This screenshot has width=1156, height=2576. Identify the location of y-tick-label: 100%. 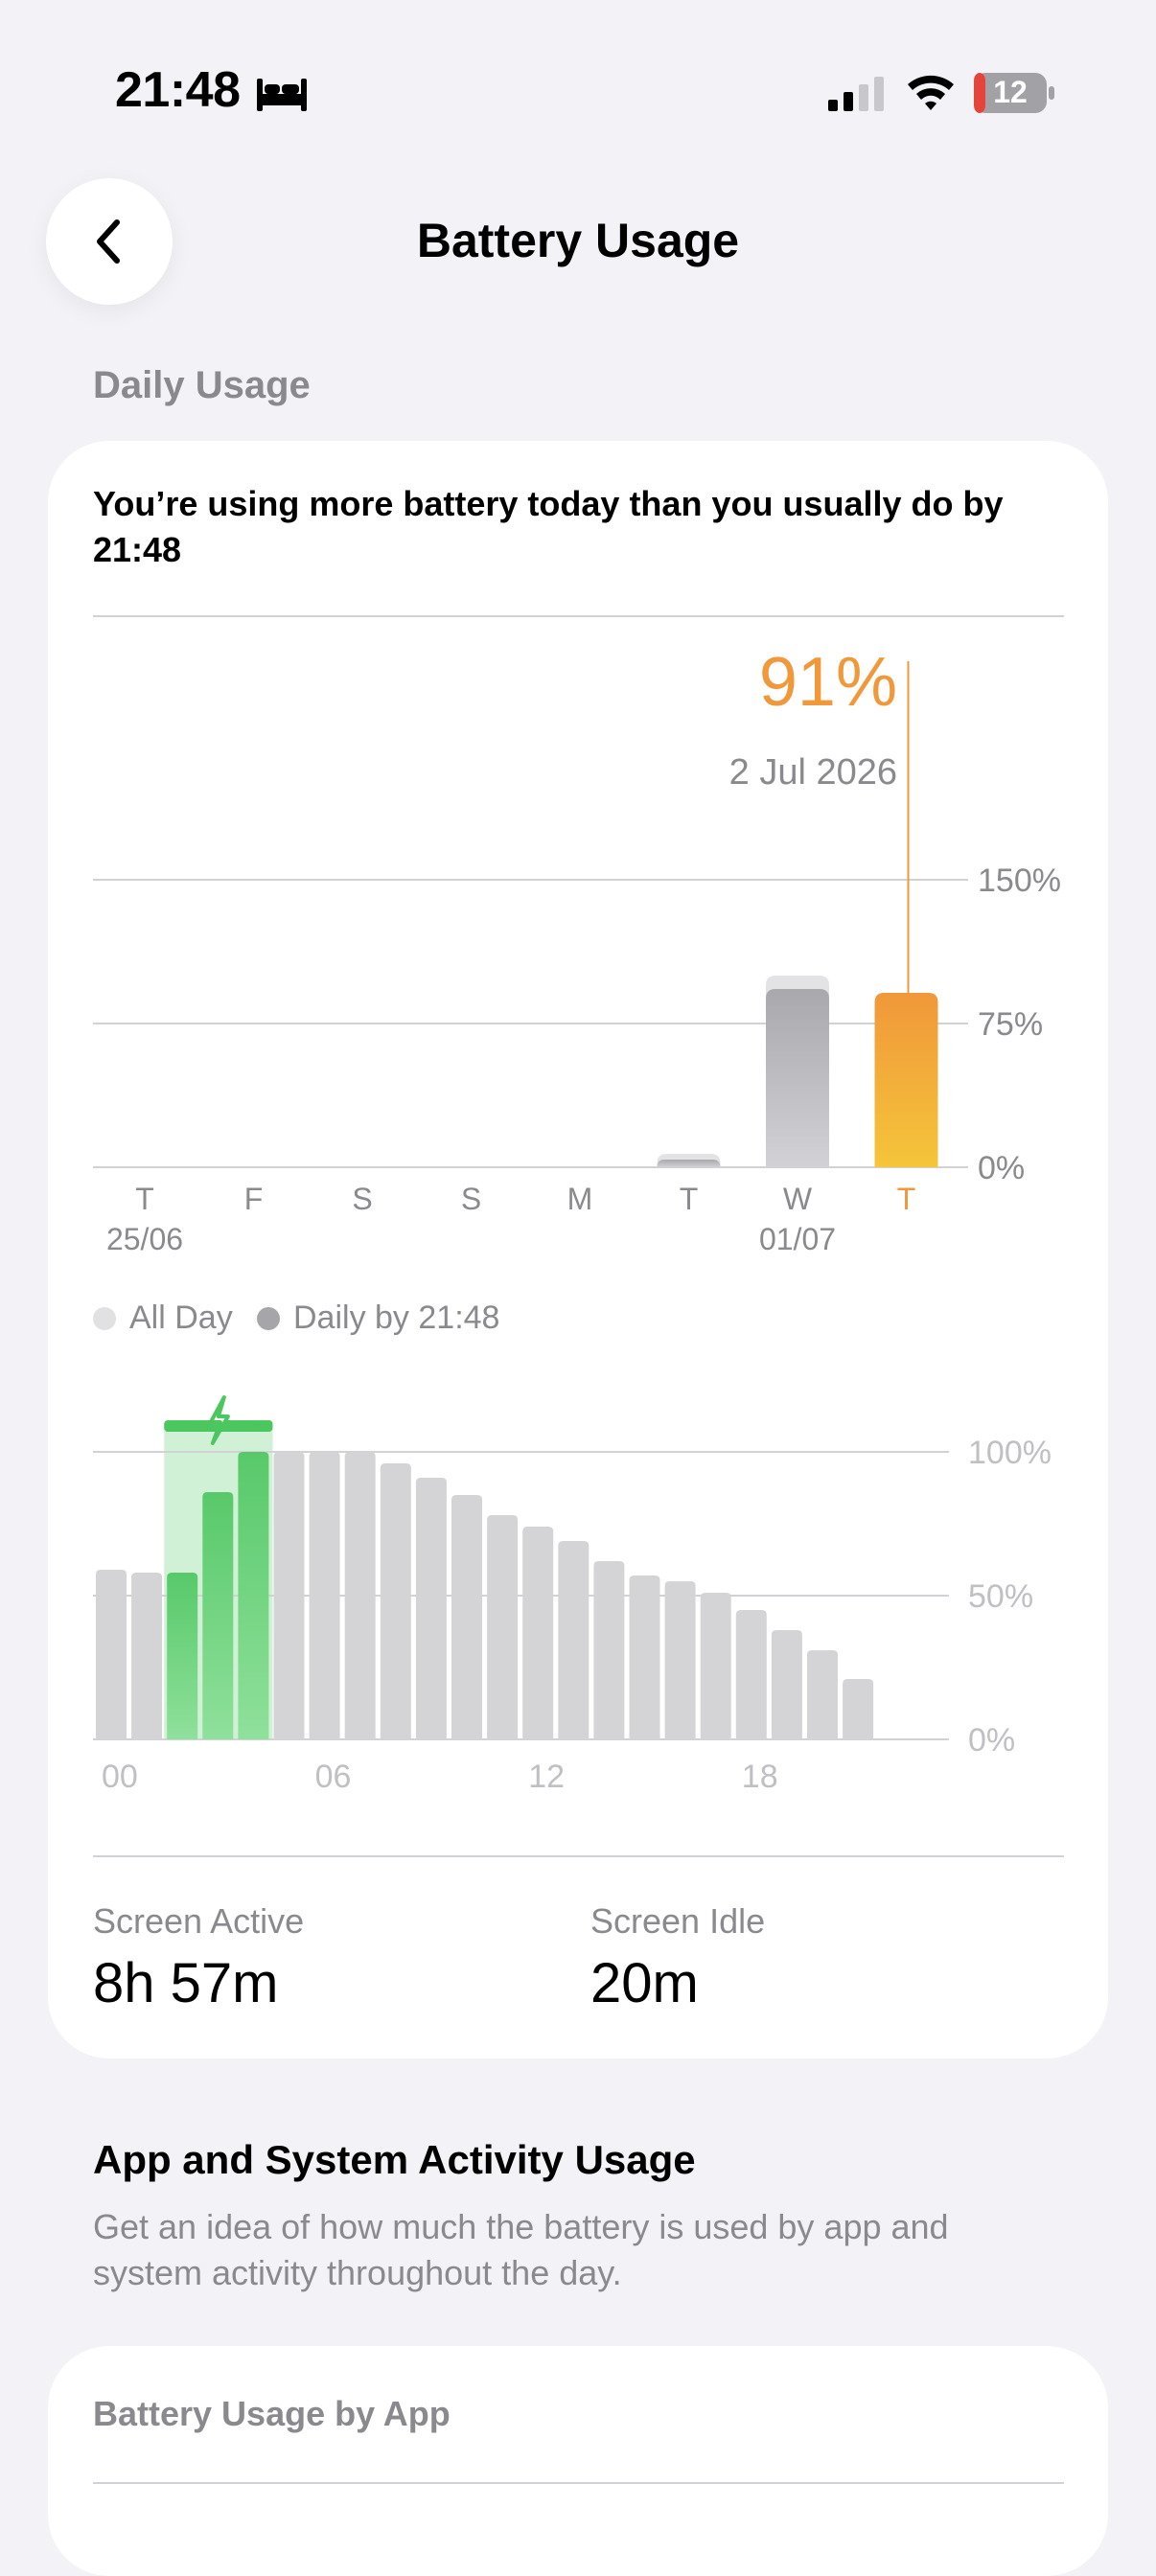
(1010, 1453).